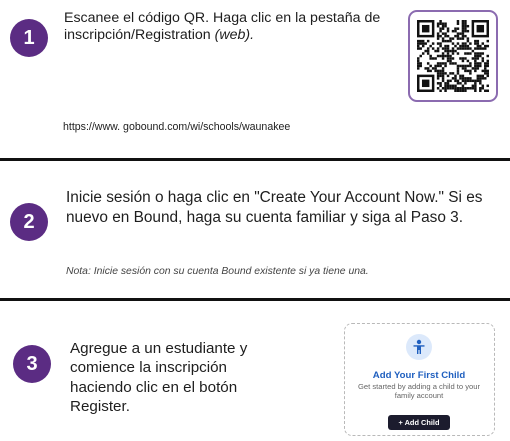  I want to click on add-child-button: + Add Child, so click(419, 422).